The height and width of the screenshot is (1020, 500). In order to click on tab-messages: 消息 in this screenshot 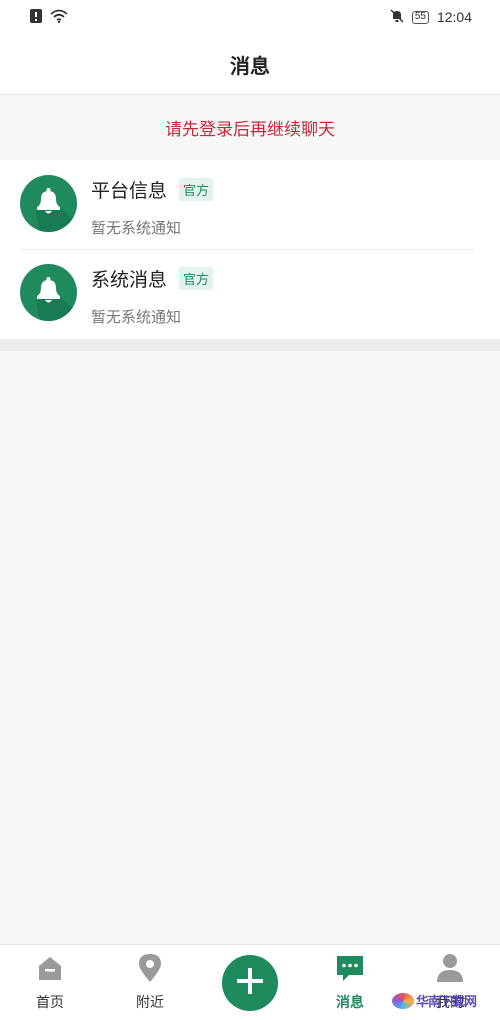, I will do `click(350, 982)`.